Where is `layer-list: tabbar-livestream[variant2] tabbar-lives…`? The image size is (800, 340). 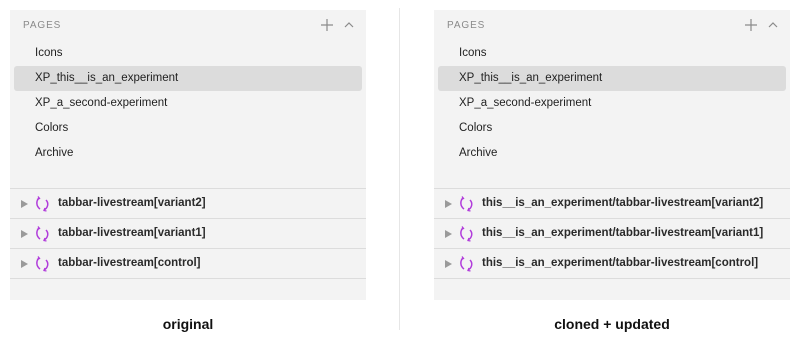
layer-list: tabbar-livestream[variant2] tabbar-lives… is located at coordinates (188, 233).